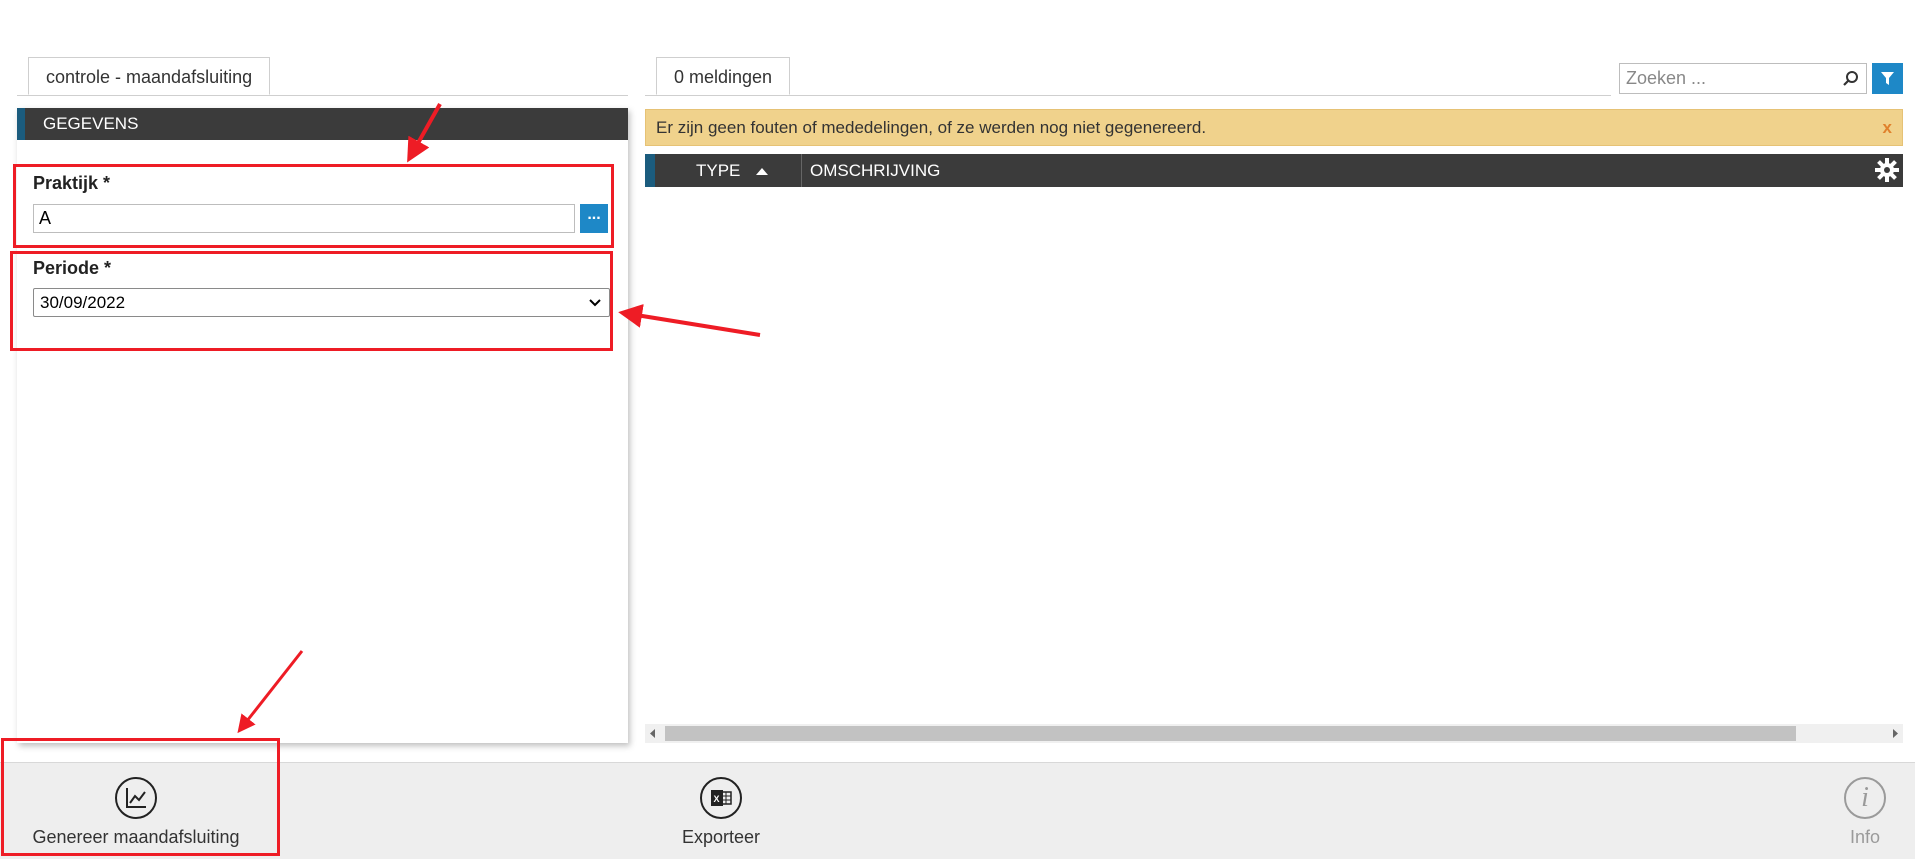 This screenshot has width=1915, height=859. Describe the element at coordinates (1302, 170) in the screenshot. I see `column-header-omschrijving: OMSCHRIJVING` at that location.